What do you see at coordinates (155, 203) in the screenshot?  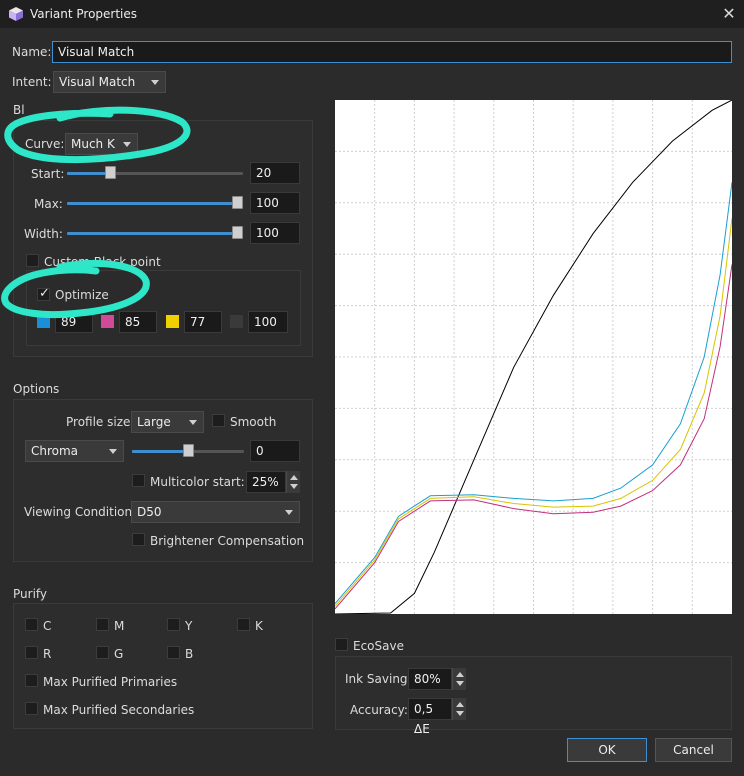 I see `max-slider-track` at bounding box center [155, 203].